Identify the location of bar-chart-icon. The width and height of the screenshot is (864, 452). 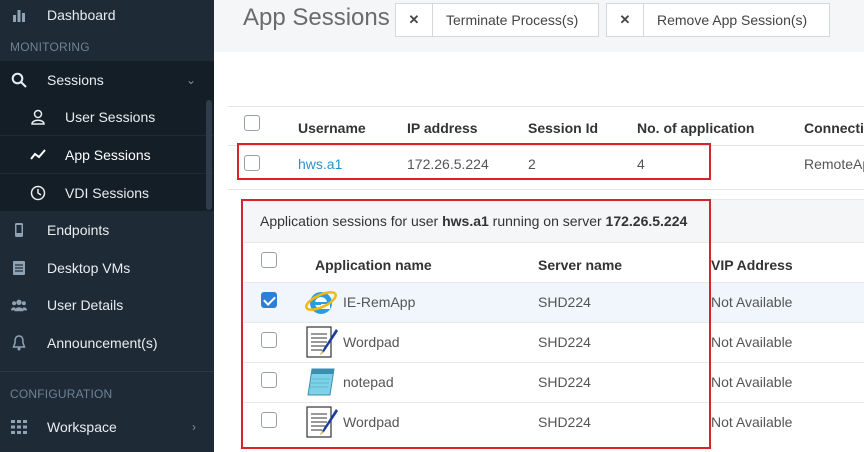
(19, 15).